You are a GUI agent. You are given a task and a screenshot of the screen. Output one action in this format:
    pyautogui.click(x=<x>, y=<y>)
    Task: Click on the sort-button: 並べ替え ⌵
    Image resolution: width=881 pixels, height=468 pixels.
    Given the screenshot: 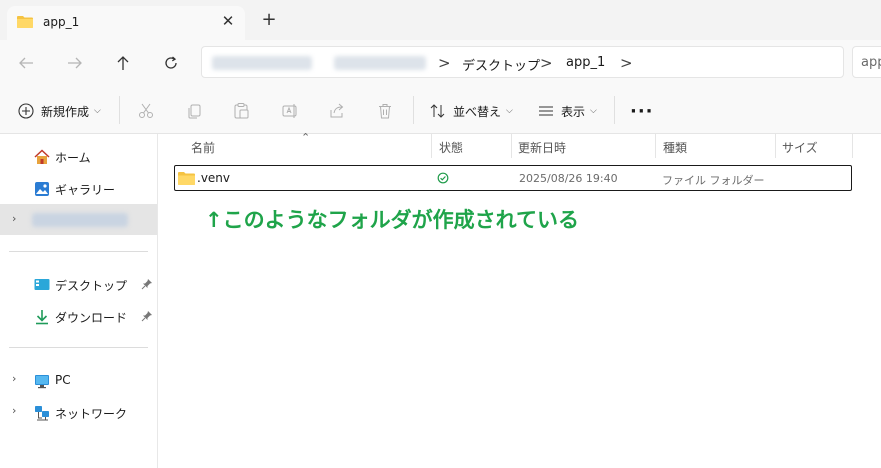 What is the action you would take?
    pyautogui.click(x=471, y=111)
    